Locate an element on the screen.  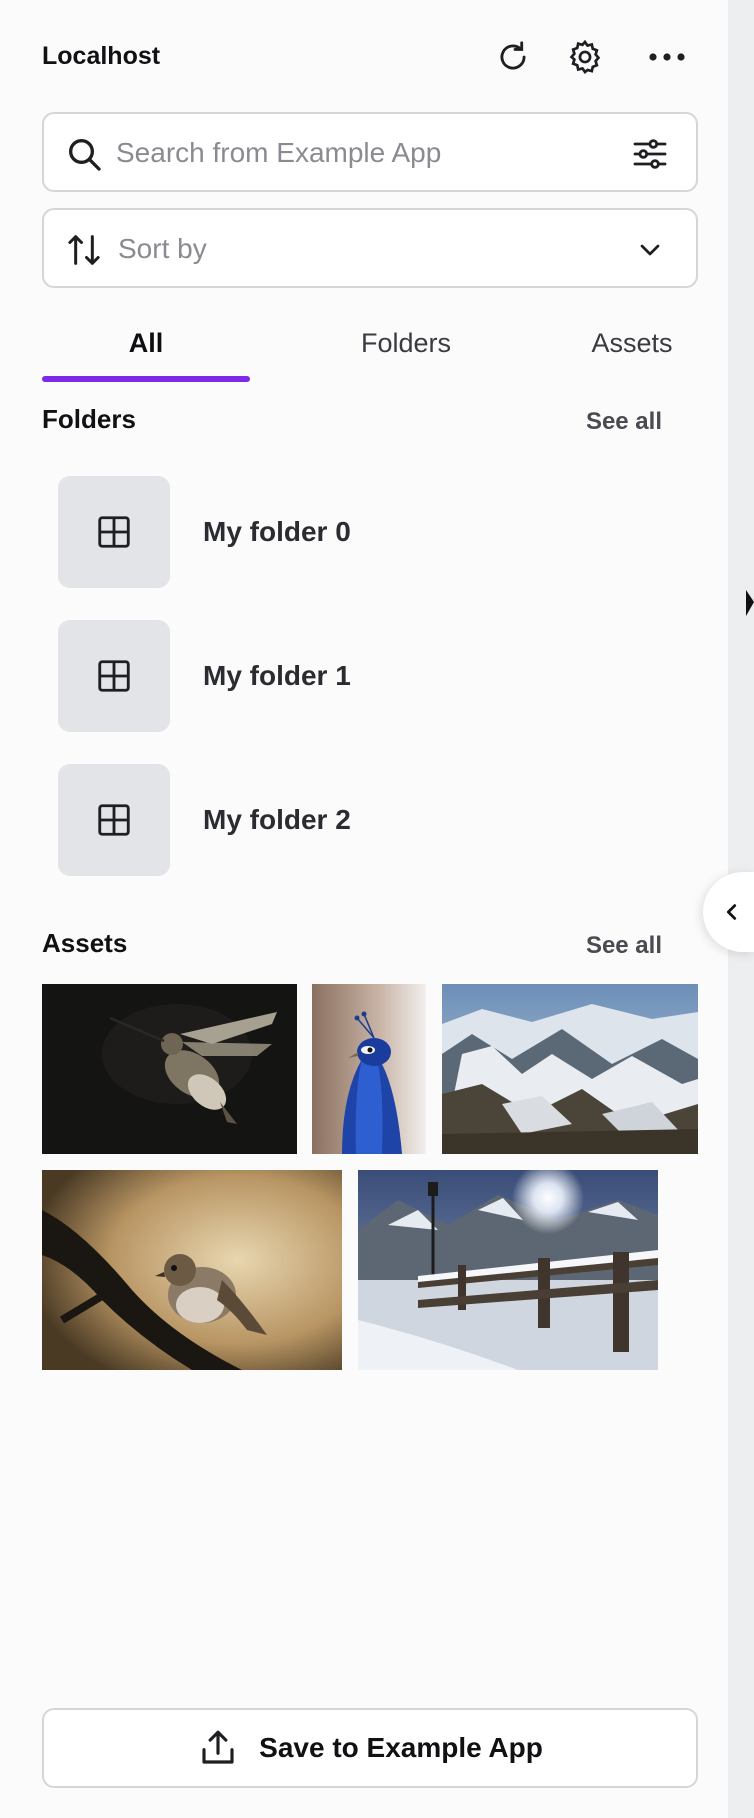
tab-bar: All Folders Assets is located at coordinates (370, 351).